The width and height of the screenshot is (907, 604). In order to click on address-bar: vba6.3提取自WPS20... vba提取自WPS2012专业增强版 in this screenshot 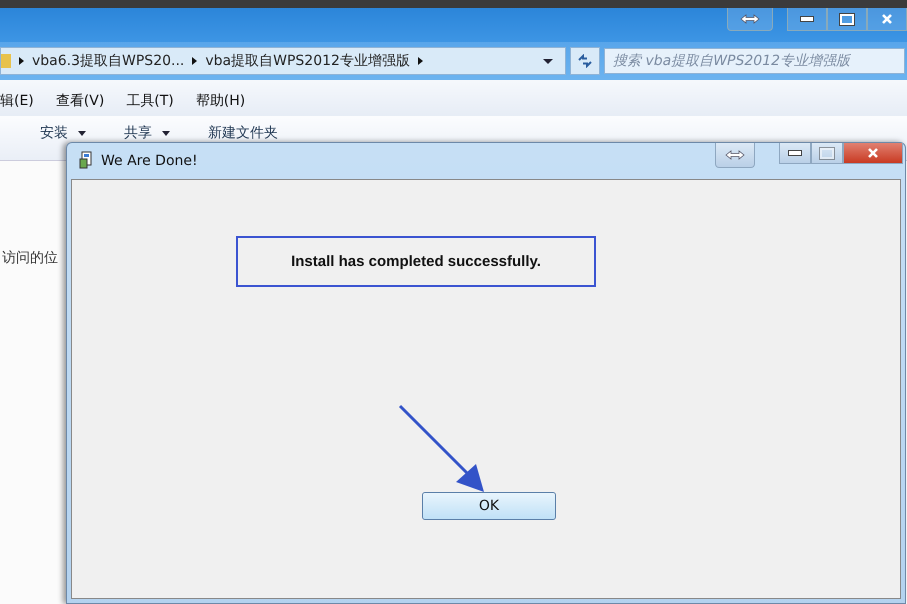, I will do `click(283, 61)`.